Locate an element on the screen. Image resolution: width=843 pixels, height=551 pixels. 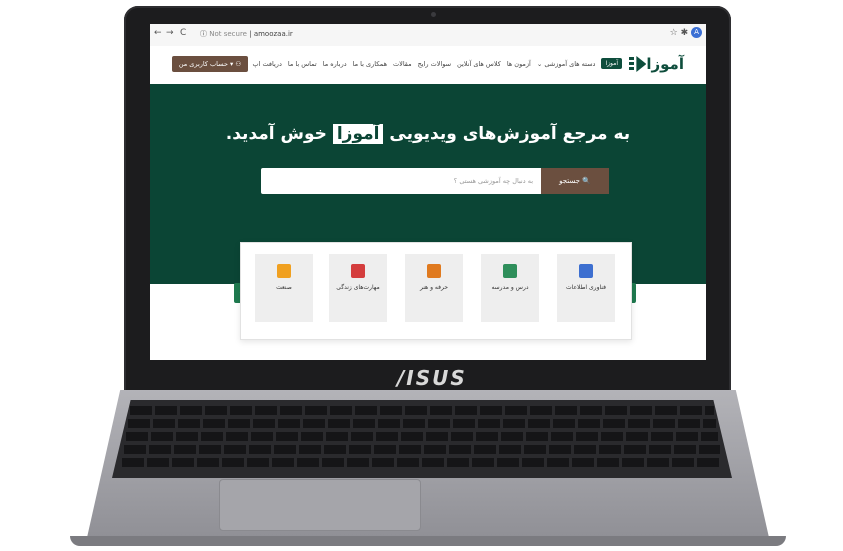
category-card: حرفه و هنر is located at coordinates (434, 288).